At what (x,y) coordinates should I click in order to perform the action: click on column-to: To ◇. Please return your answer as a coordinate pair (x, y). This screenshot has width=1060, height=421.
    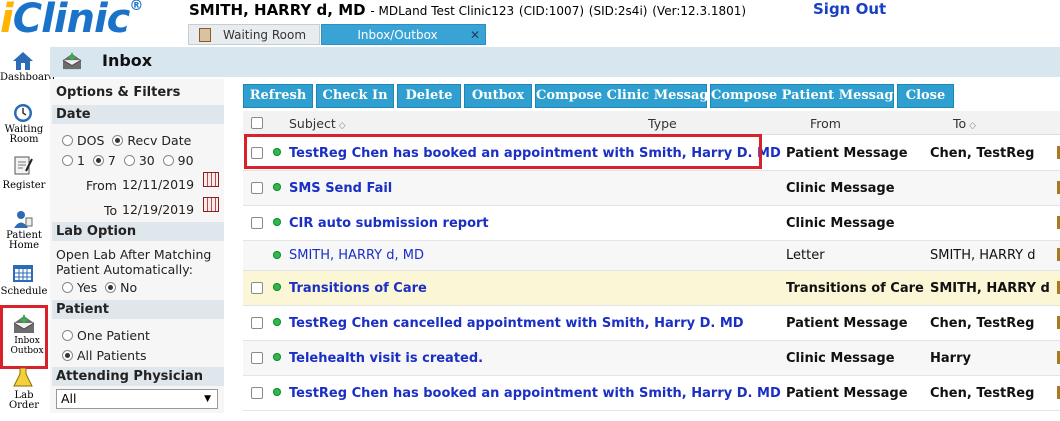
    Looking at the image, I should click on (964, 123).